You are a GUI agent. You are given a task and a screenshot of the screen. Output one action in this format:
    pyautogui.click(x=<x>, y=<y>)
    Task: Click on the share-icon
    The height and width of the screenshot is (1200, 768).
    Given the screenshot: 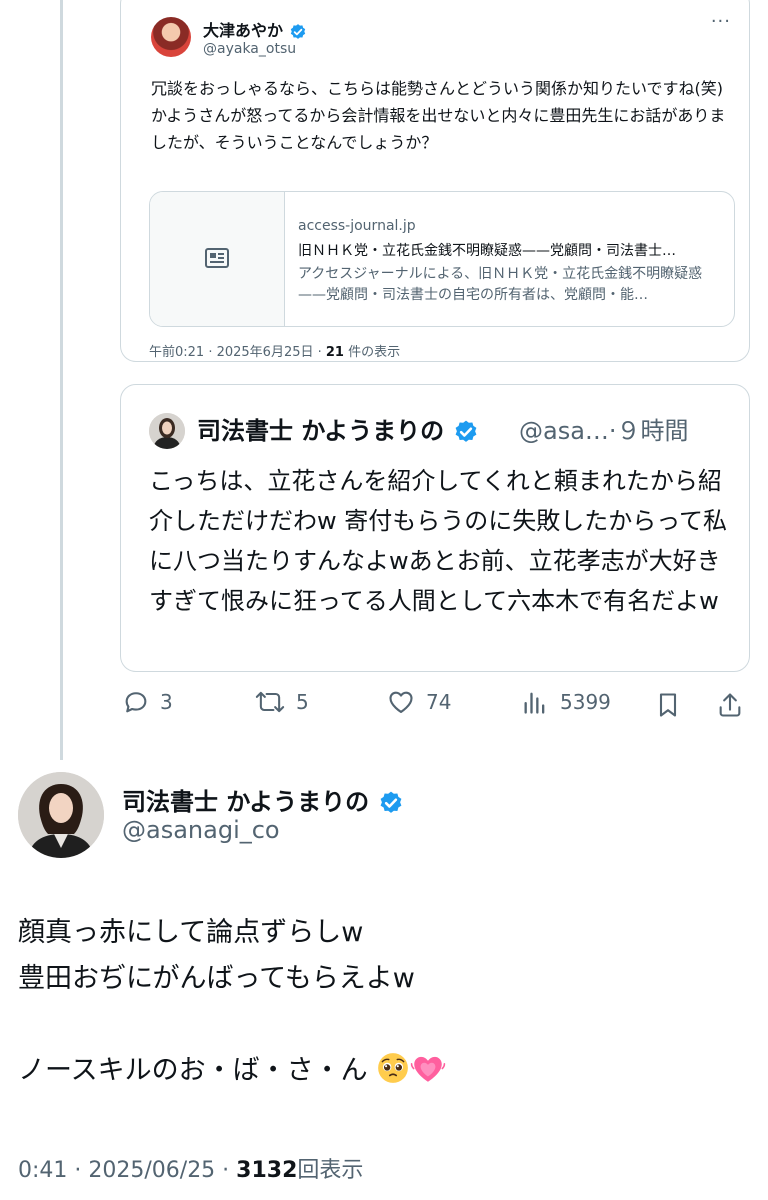 What is the action you would take?
    pyautogui.click(x=730, y=705)
    